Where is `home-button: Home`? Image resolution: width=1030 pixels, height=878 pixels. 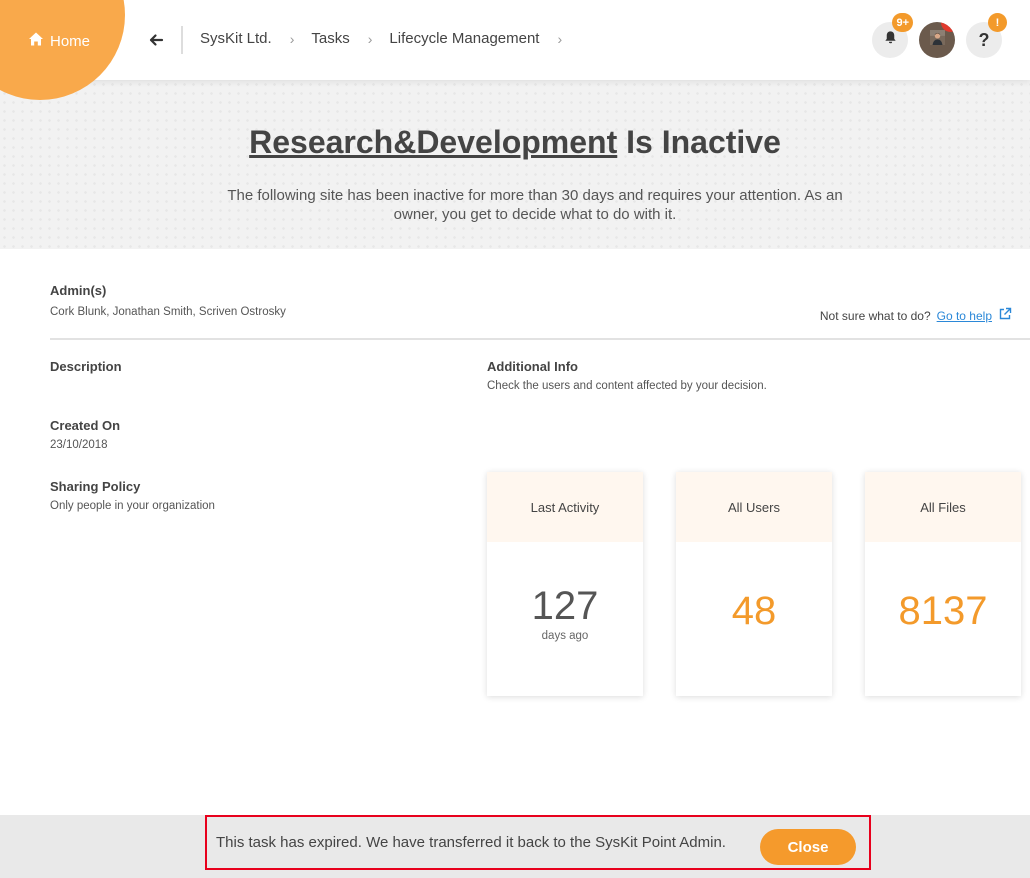 home-button: Home is located at coordinates (59, 41).